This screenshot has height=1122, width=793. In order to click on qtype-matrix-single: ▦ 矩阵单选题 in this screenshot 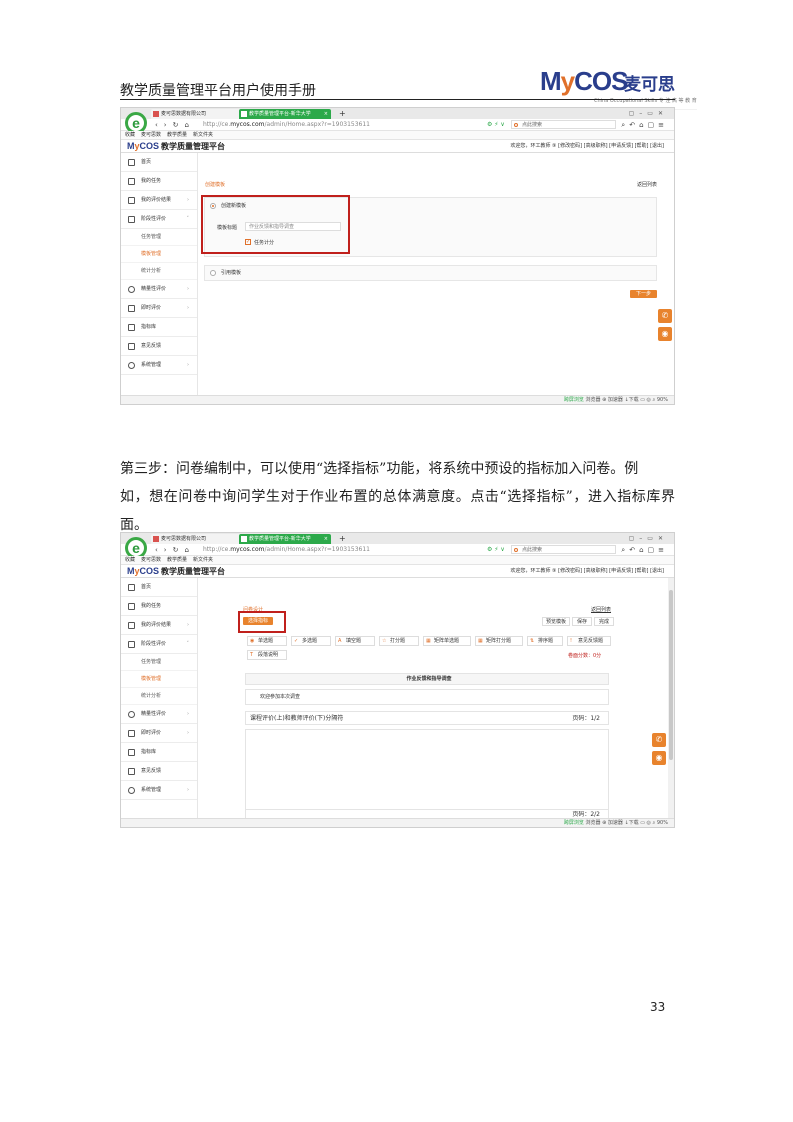, I will do `click(447, 641)`.